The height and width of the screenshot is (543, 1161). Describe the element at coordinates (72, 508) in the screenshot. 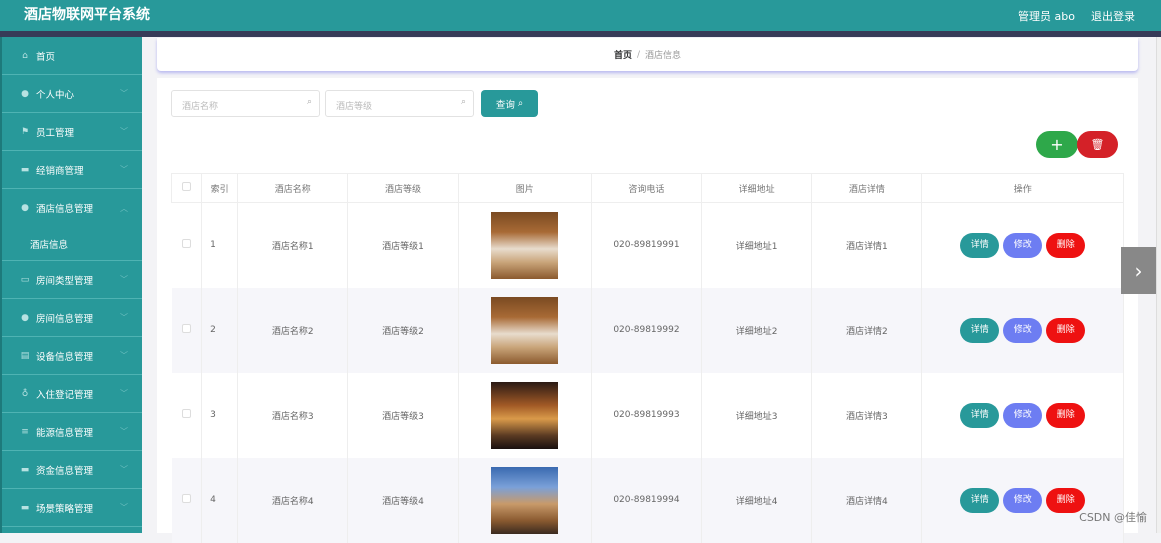

I see `sidebar-item: ▬ 场景策略管理 ﹀` at that location.